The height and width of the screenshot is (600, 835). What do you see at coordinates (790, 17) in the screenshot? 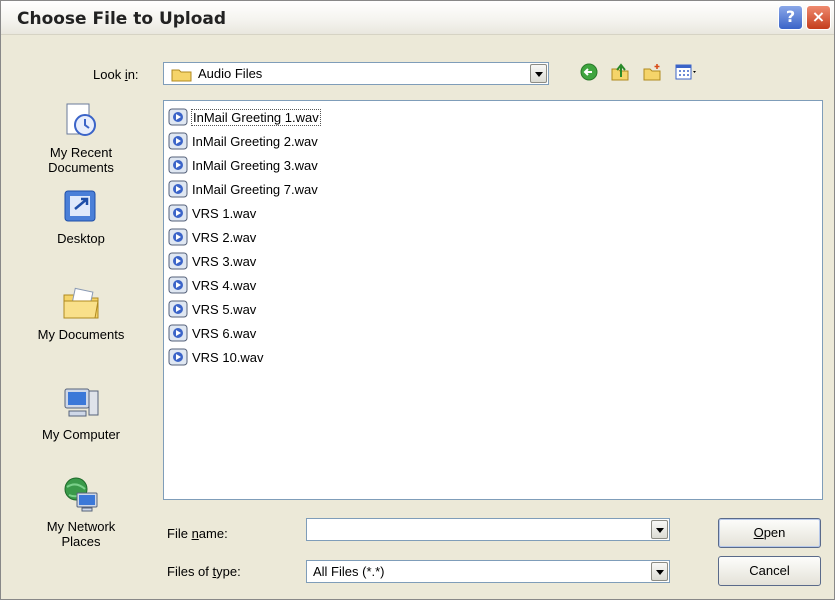
I see `help-button: ?` at bounding box center [790, 17].